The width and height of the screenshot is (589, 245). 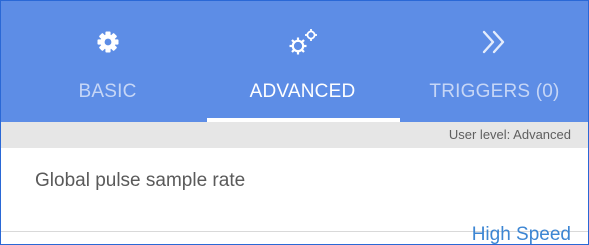 I want to click on gear-icon, so click(x=107, y=42).